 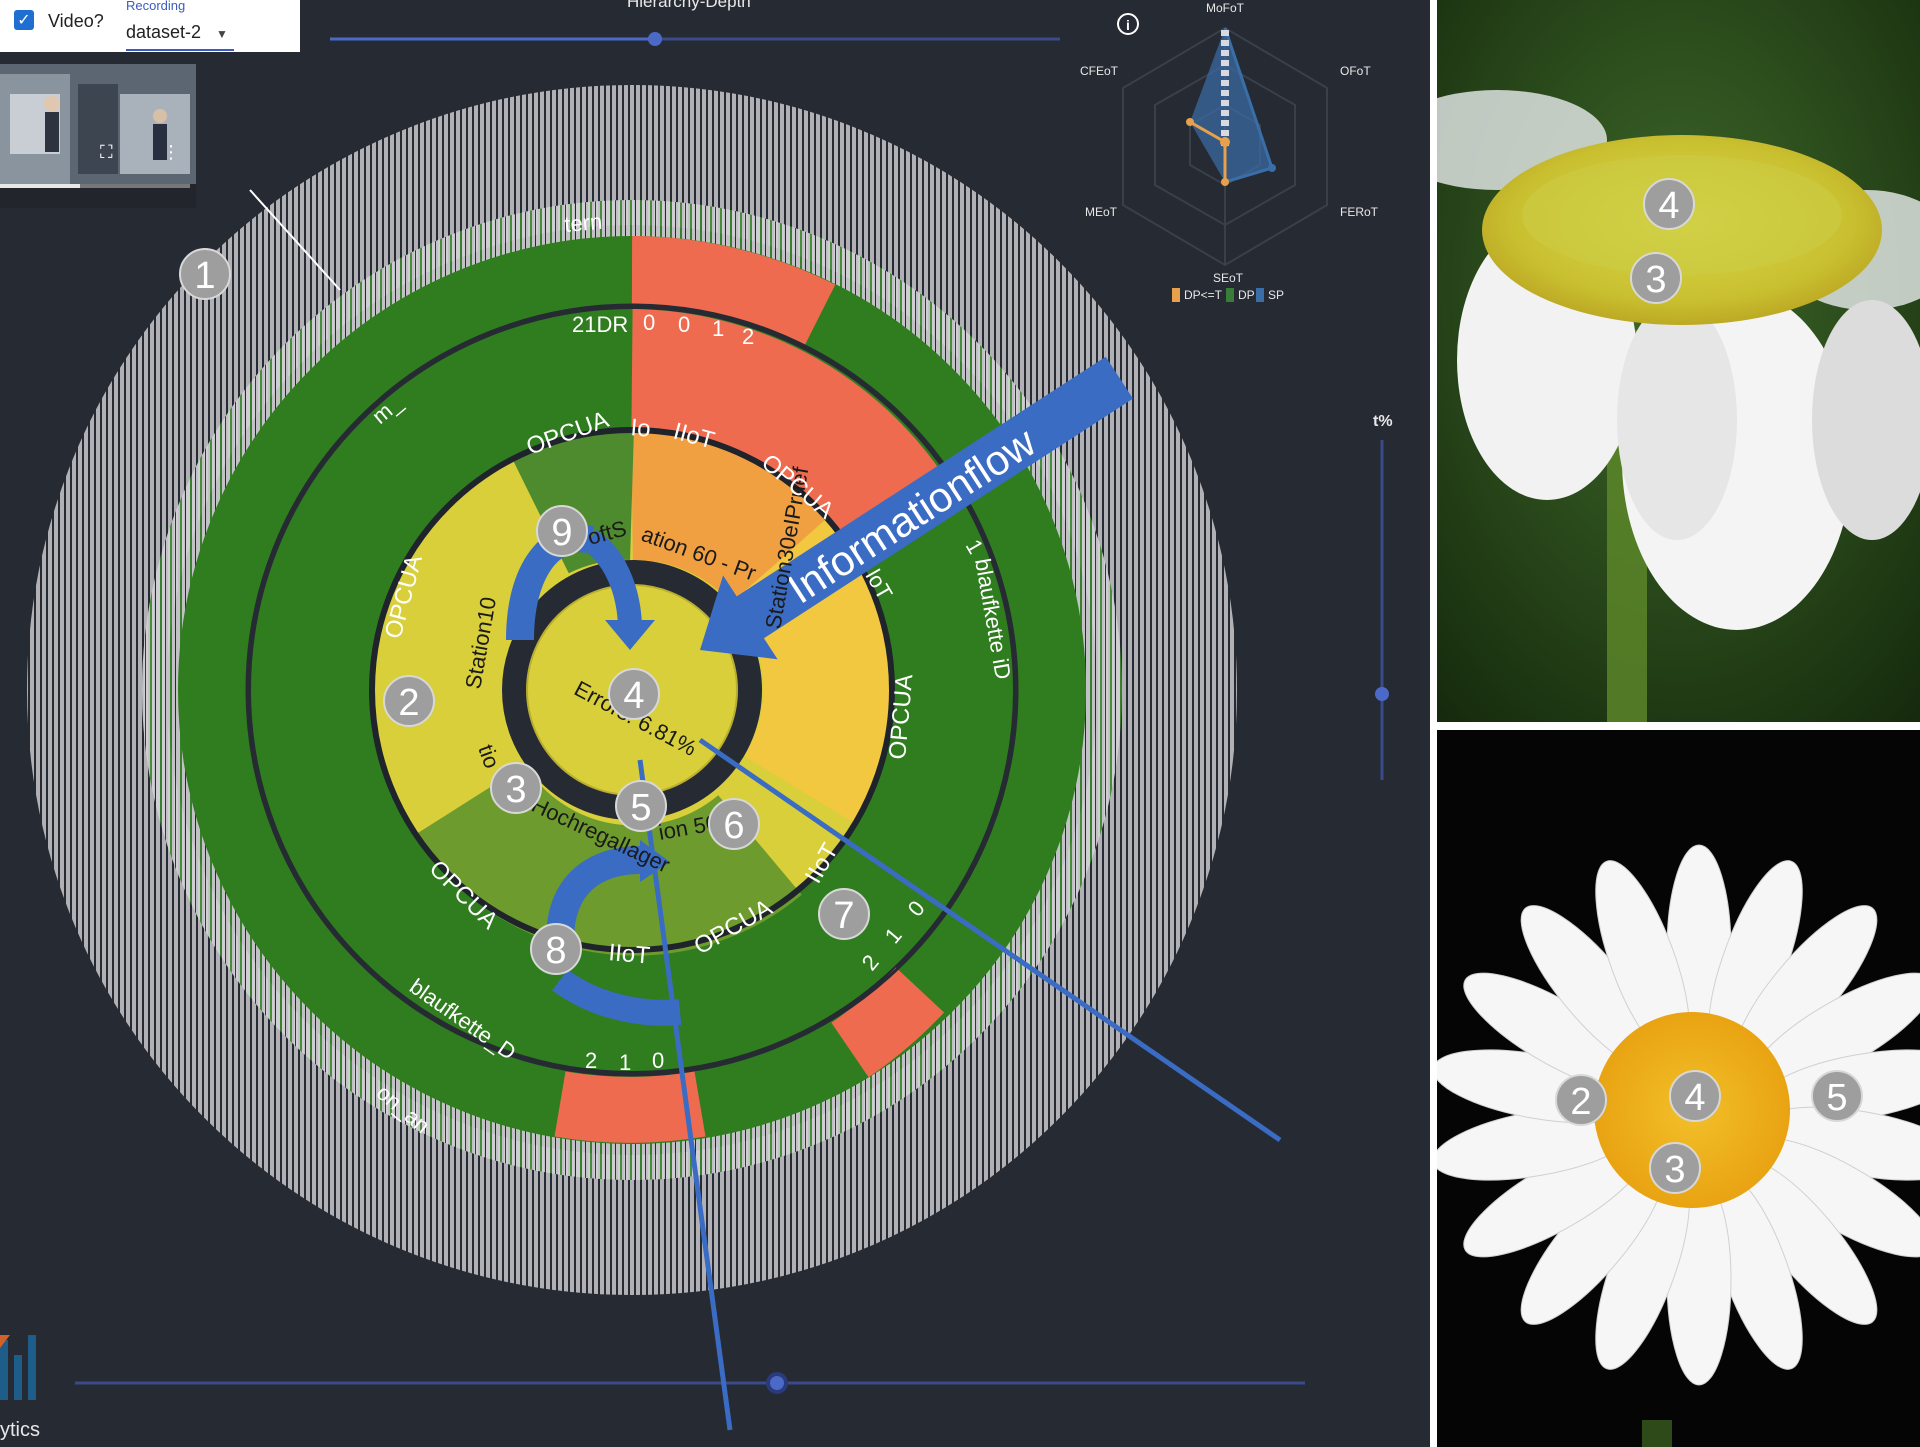 What do you see at coordinates (1228, 278) in the screenshot?
I see `radar-axis-label: SEoT` at bounding box center [1228, 278].